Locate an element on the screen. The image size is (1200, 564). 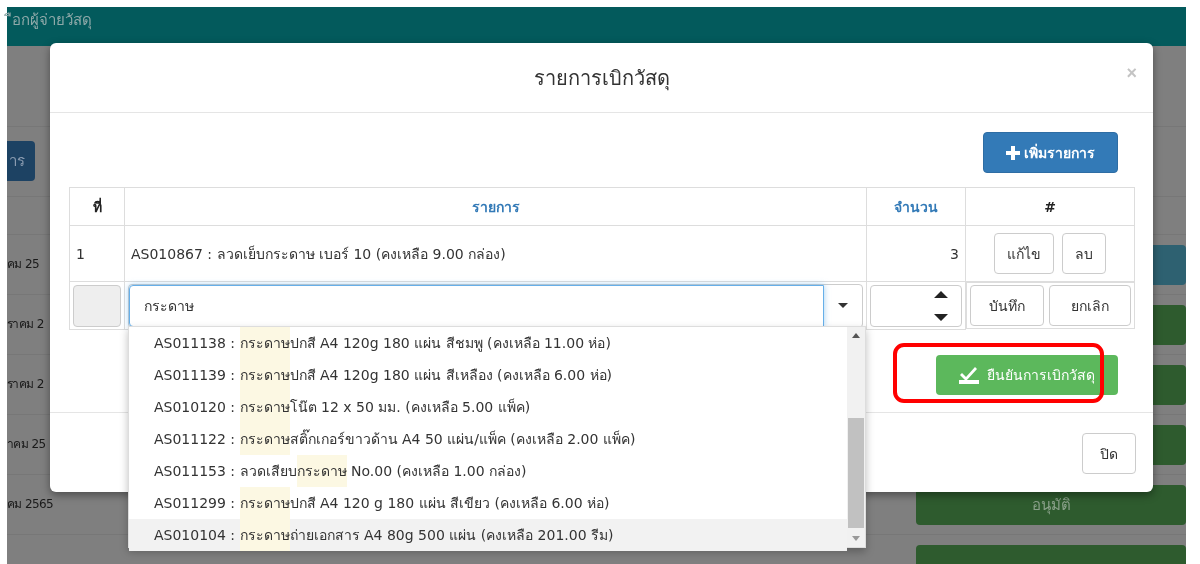
row-action-button: ยกเลิก is located at coordinates (1089, 305).